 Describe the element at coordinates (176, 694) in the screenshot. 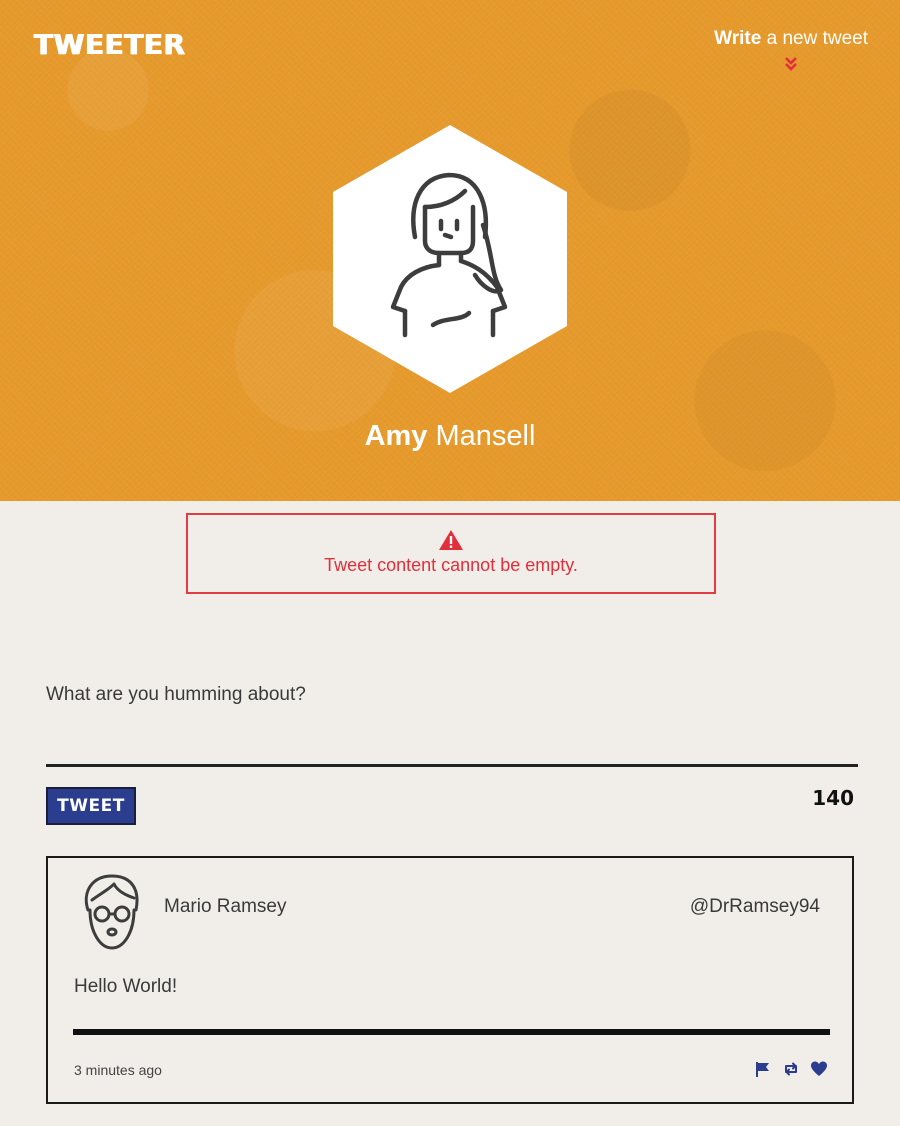

I see `composer-label: What are you humming about?` at that location.